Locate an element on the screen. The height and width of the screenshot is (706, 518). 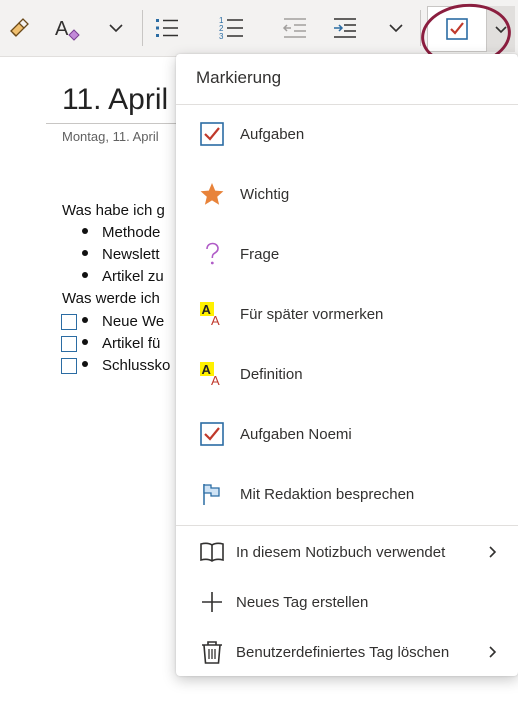
numbered-list-button: 1 2 3 is located at coordinates (231, 28).